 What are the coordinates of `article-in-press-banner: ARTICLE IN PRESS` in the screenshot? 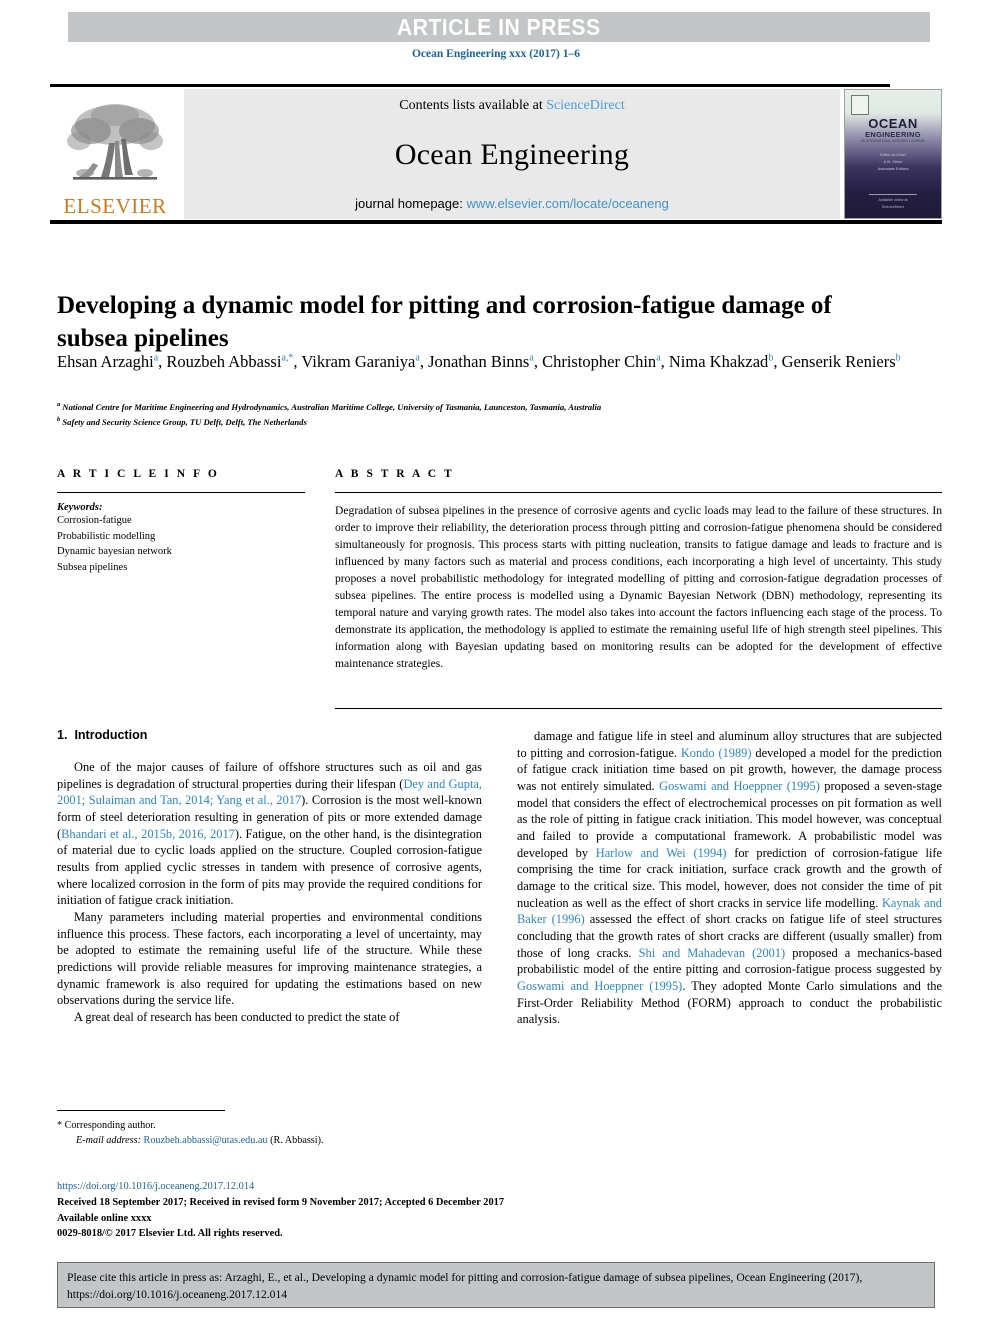 It's located at (499, 27).